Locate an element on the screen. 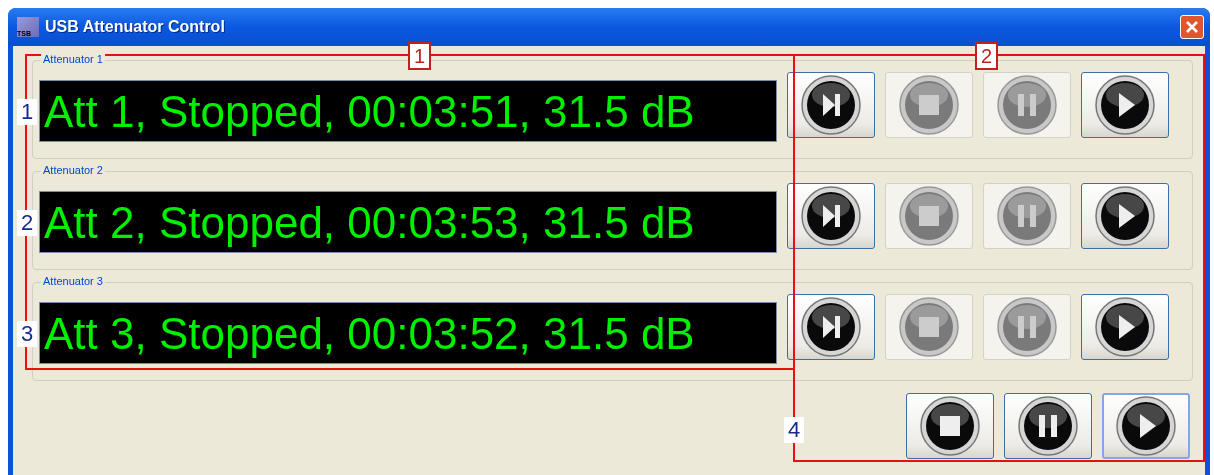 Image resolution: width=1214 pixels, height=475 pixels. annotation-number: 3 is located at coordinates (27, 334).